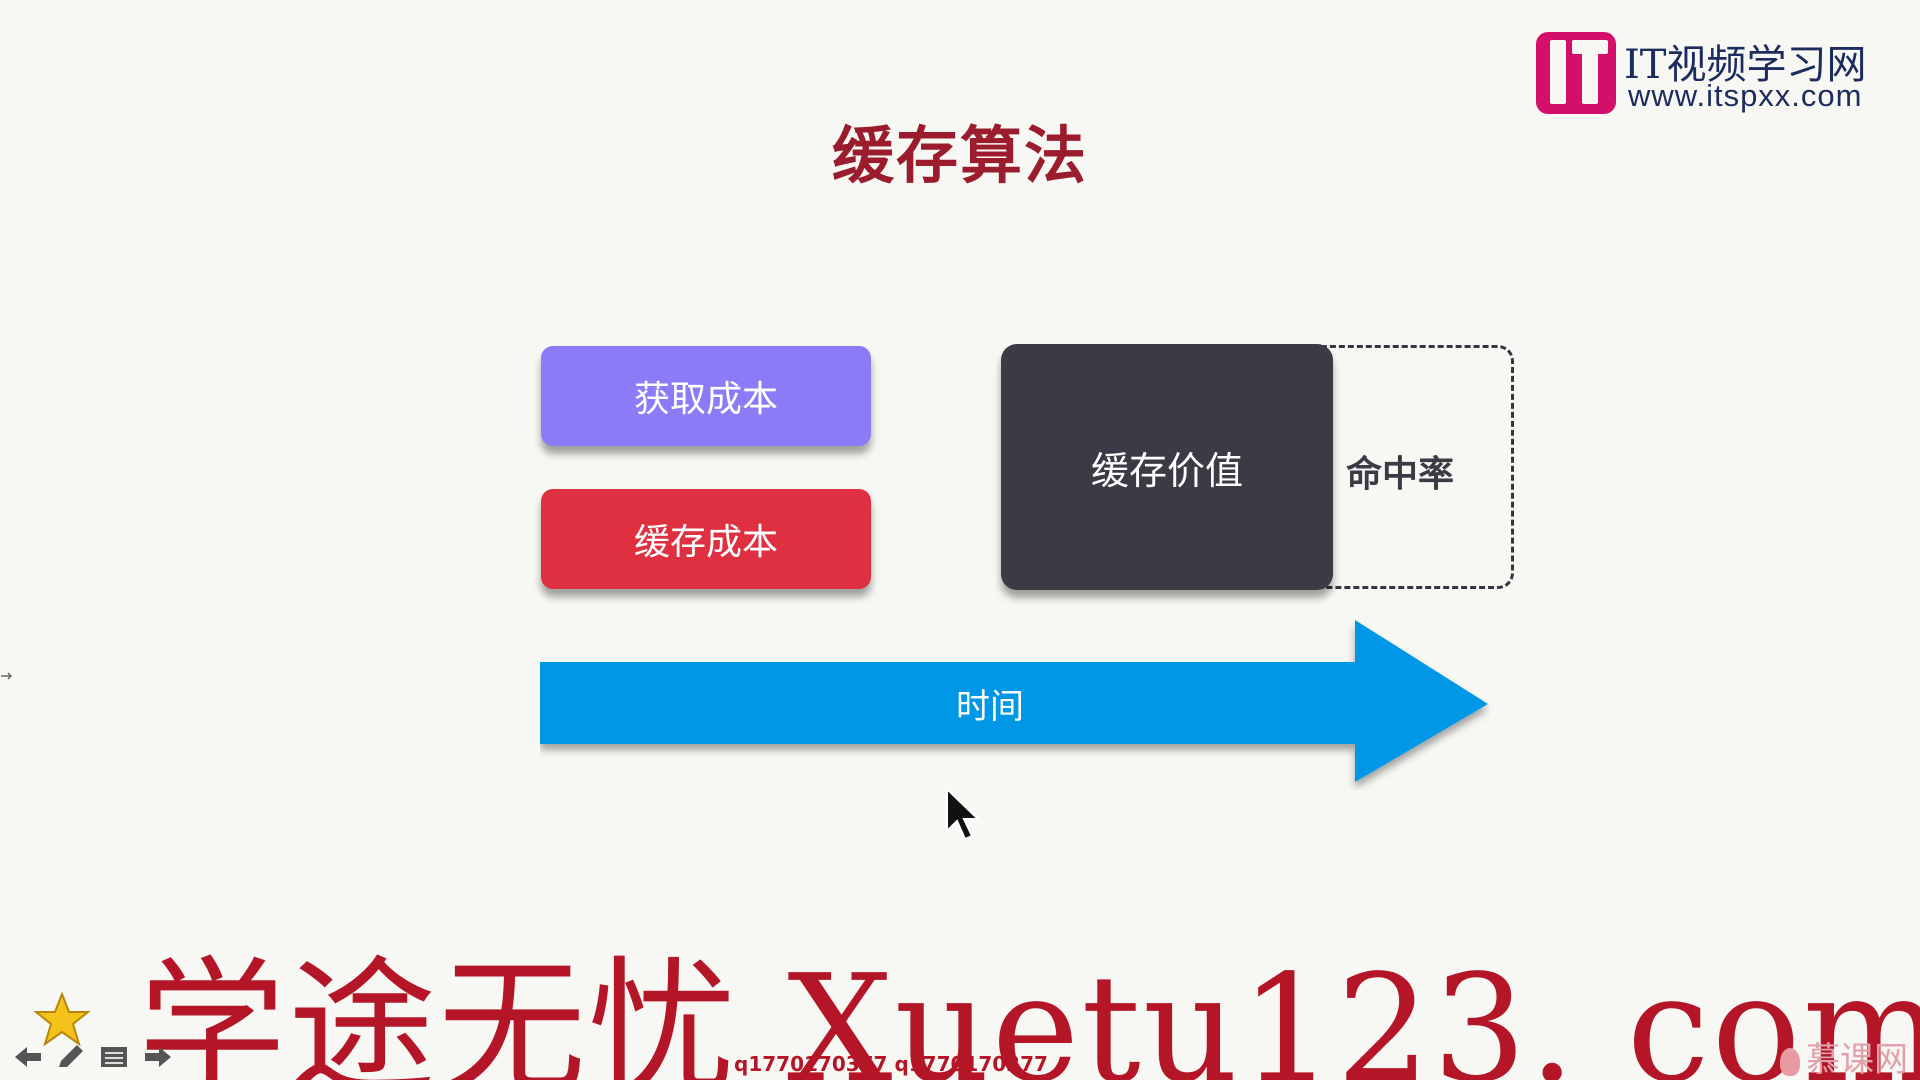 This screenshot has width=1920, height=1080. Describe the element at coordinates (70, 1057) in the screenshot. I see `pen-icon` at that location.